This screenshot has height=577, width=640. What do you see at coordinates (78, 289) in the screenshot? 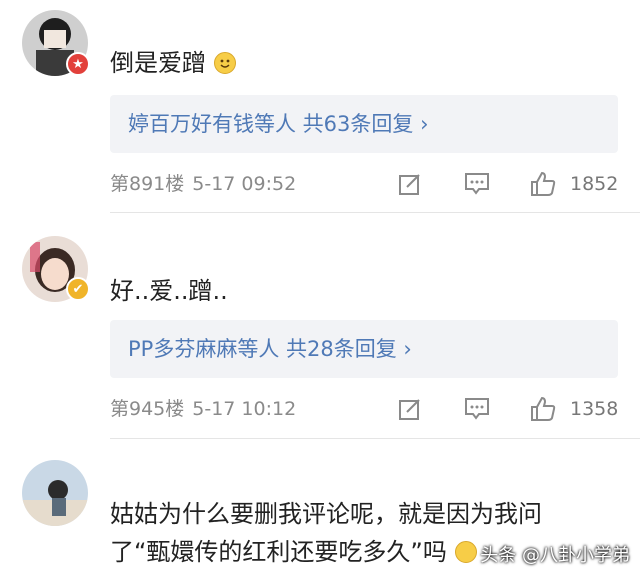
I see `verified-badge-icon: ✔` at bounding box center [78, 289].